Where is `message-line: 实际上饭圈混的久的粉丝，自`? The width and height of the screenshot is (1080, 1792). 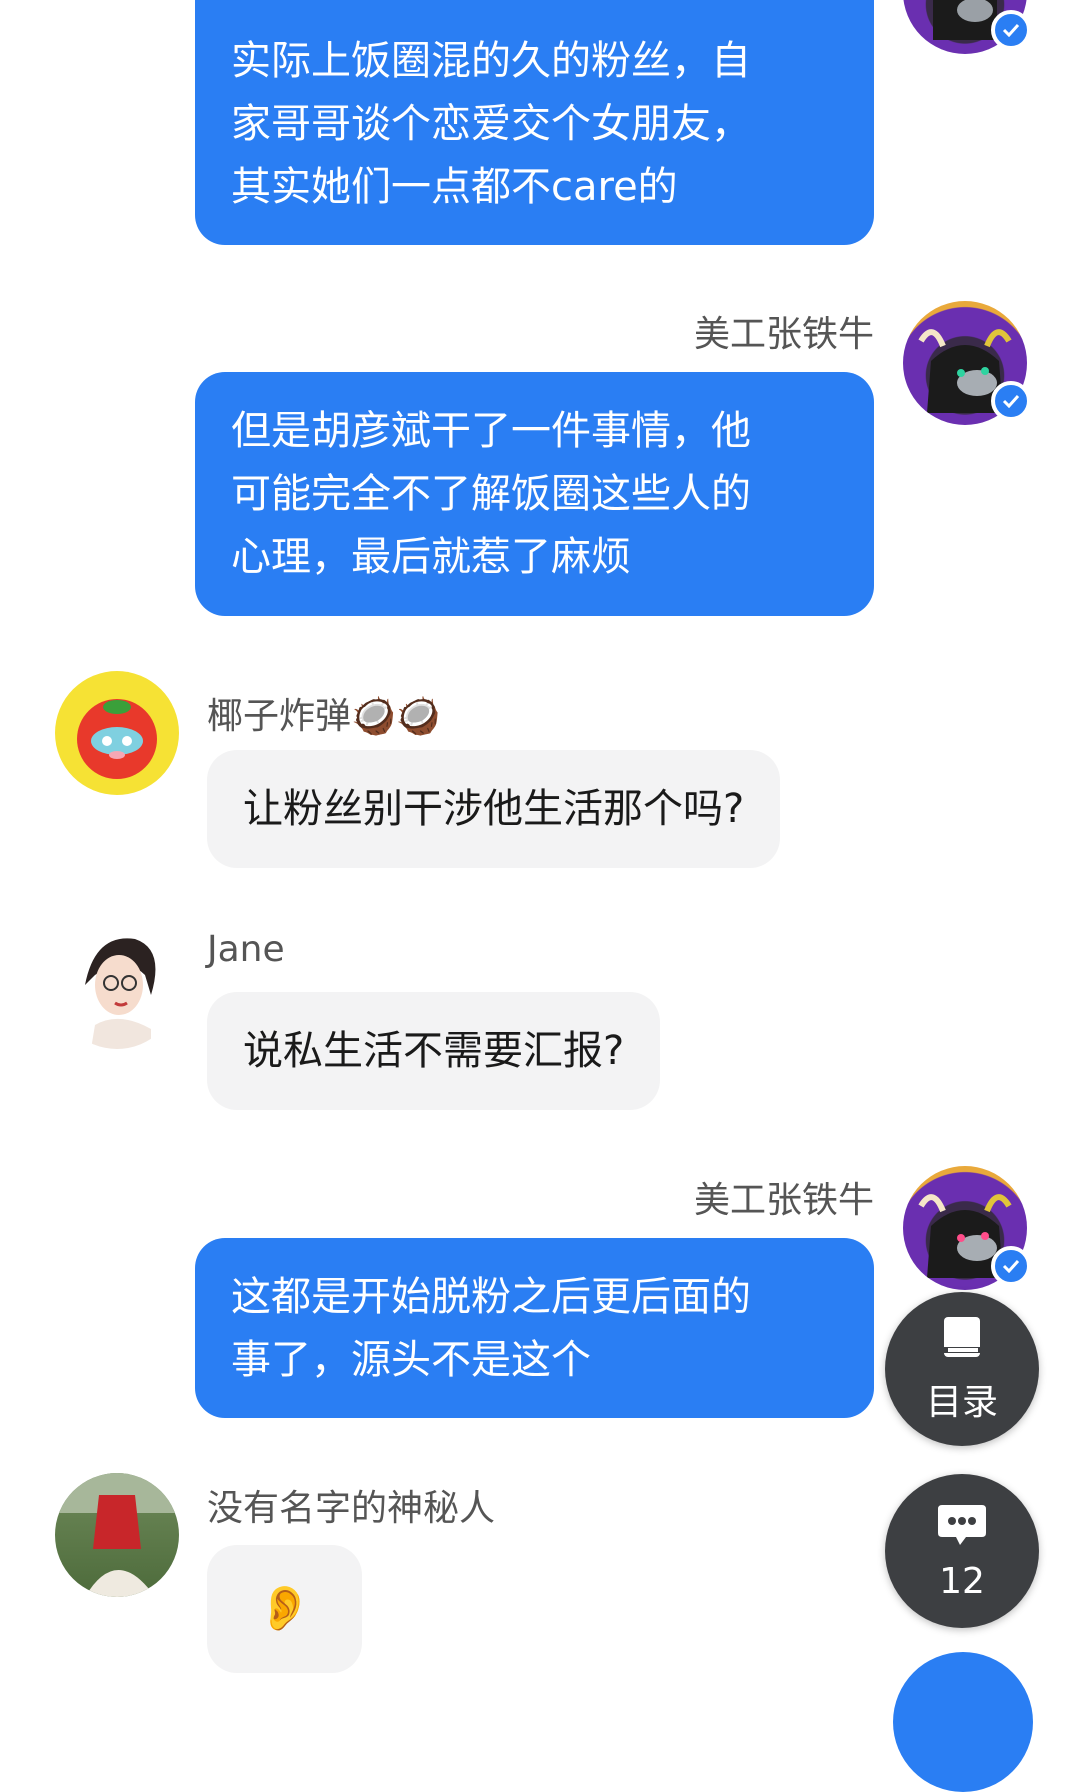
message-line: 实际上饭圈混的久的粉丝，自 is located at coordinates (491, 61).